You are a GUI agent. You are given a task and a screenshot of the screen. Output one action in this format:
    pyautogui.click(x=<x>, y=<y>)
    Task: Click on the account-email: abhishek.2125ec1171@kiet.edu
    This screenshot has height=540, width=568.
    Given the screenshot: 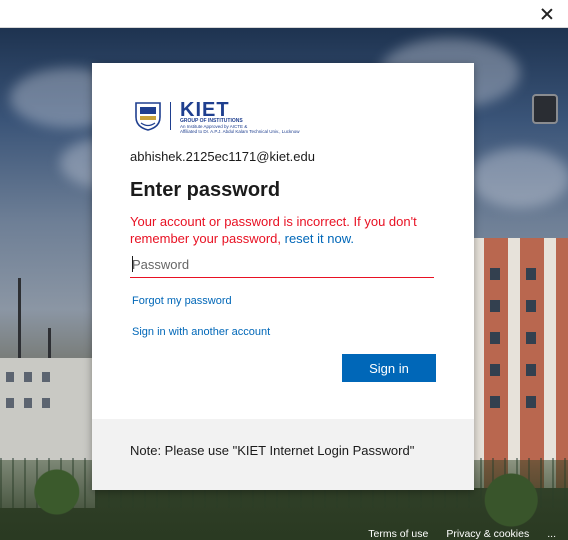 What is the action you would take?
    pyautogui.click(x=222, y=156)
    